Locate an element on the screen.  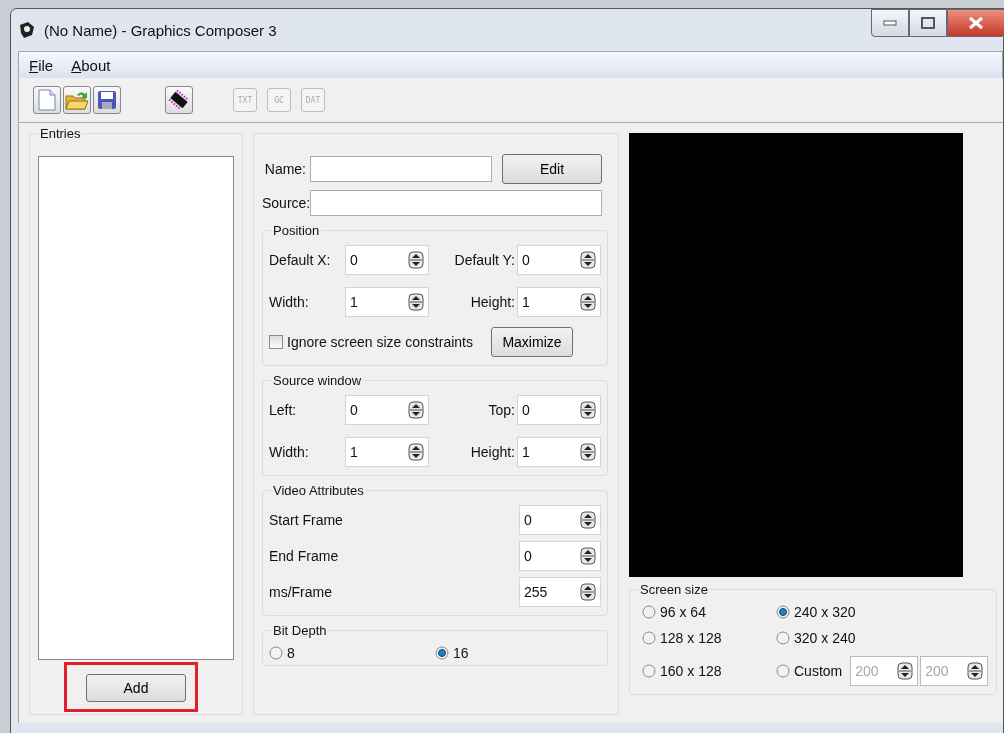
checkbox-label: Ignore screen size constraints is located at coordinates (380, 342).